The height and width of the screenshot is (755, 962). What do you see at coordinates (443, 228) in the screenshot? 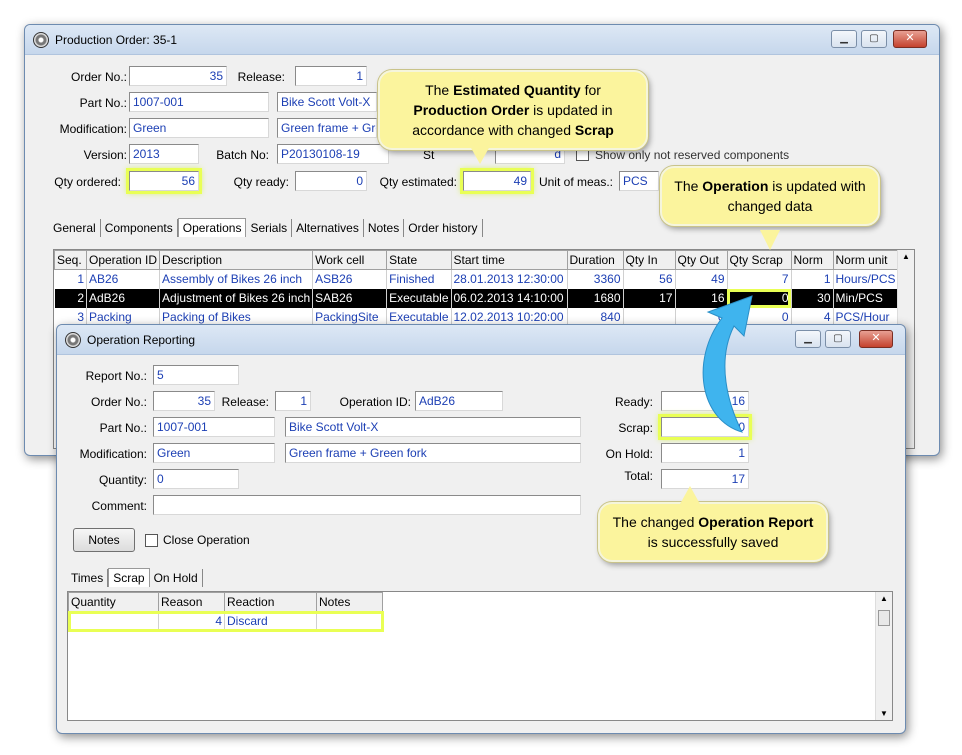
I see `tab-order-history: Order history` at bounding box center [443, 228].